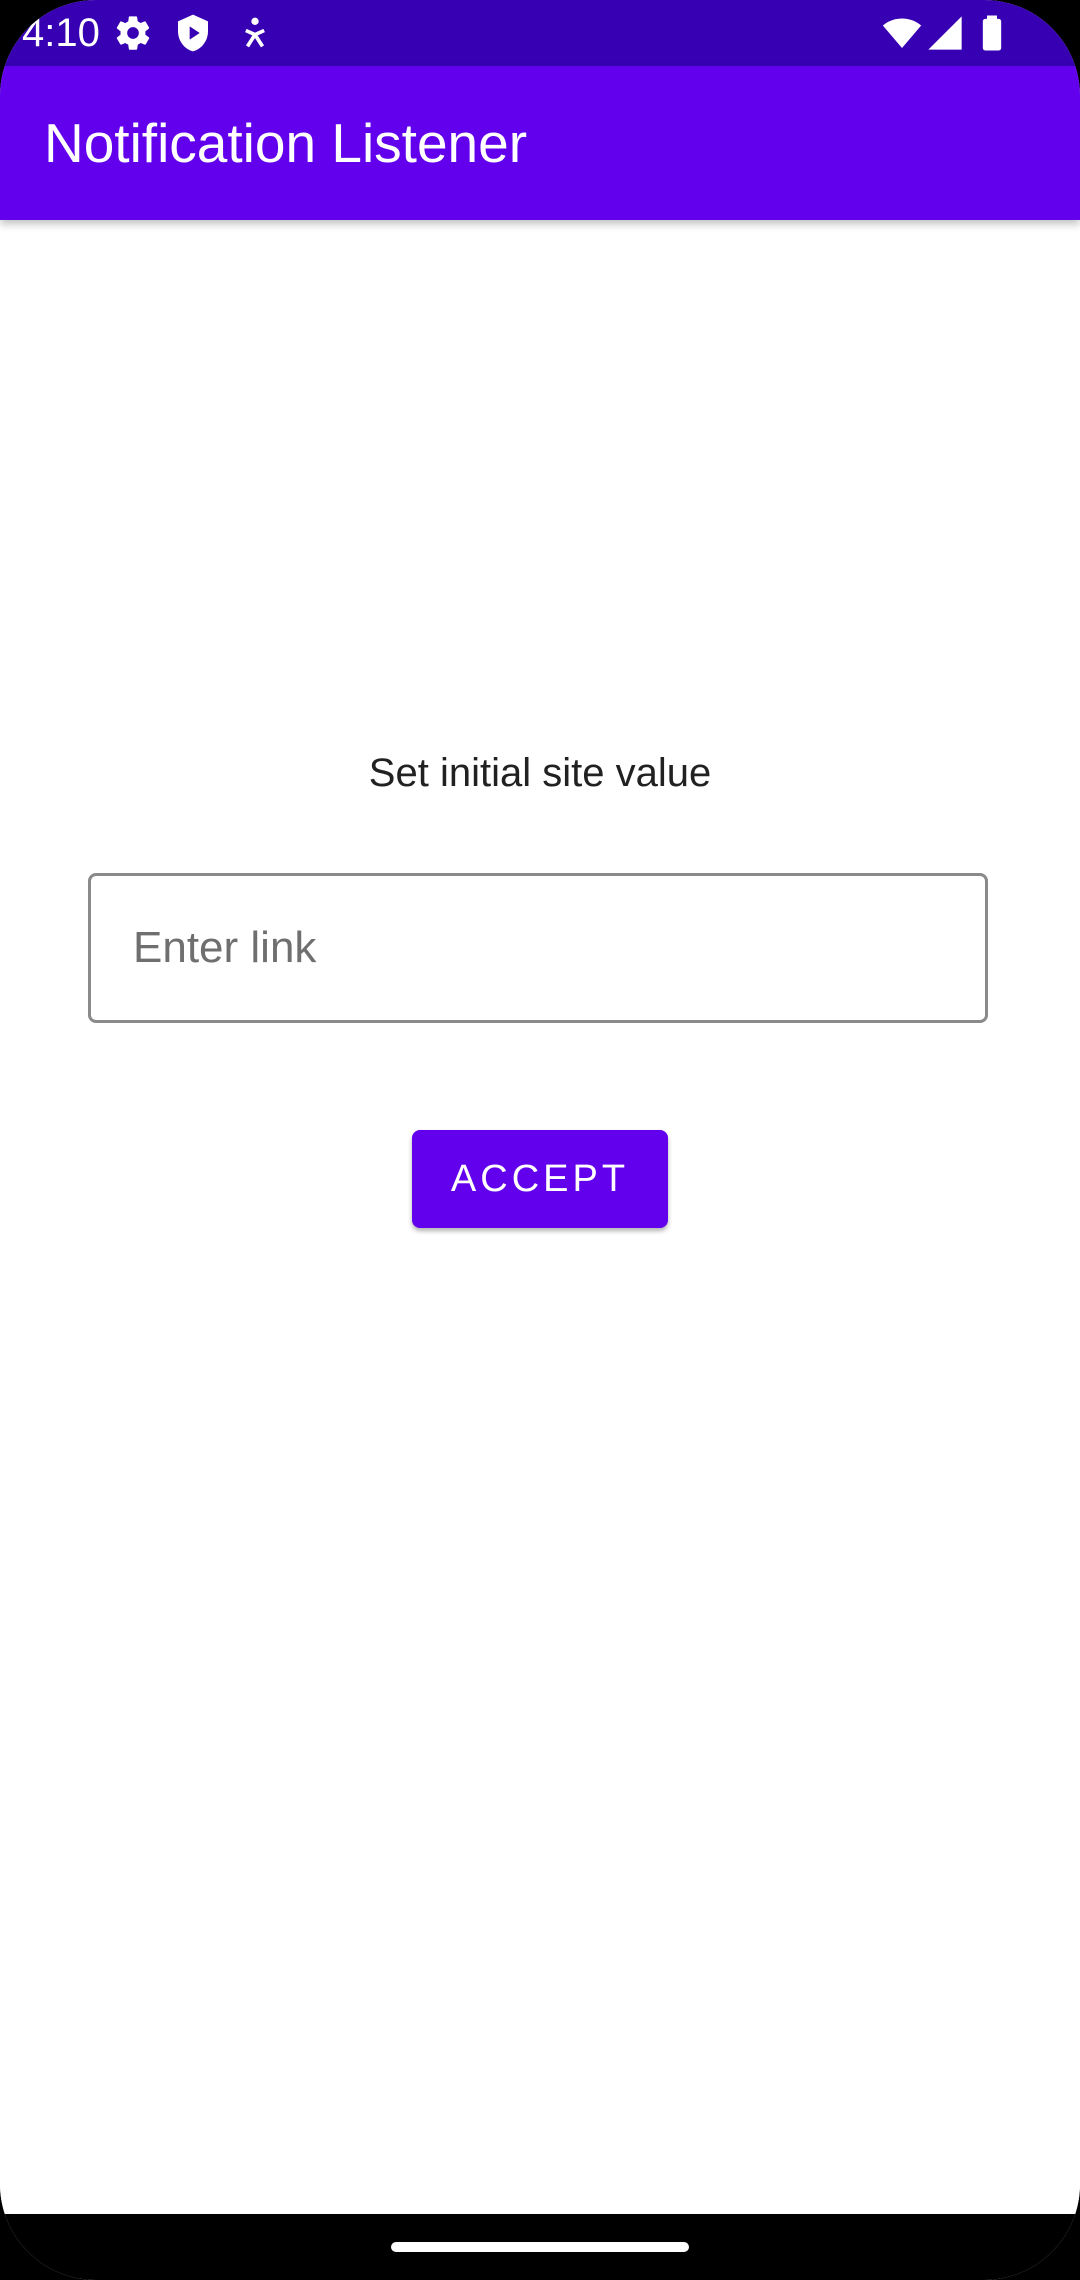 The height and width of the screenshot is (2280, 1080). What do you see at coordinates (193, 33) in the screenshot?
I see `shield-play-icon` at bounding box center [193, 33].